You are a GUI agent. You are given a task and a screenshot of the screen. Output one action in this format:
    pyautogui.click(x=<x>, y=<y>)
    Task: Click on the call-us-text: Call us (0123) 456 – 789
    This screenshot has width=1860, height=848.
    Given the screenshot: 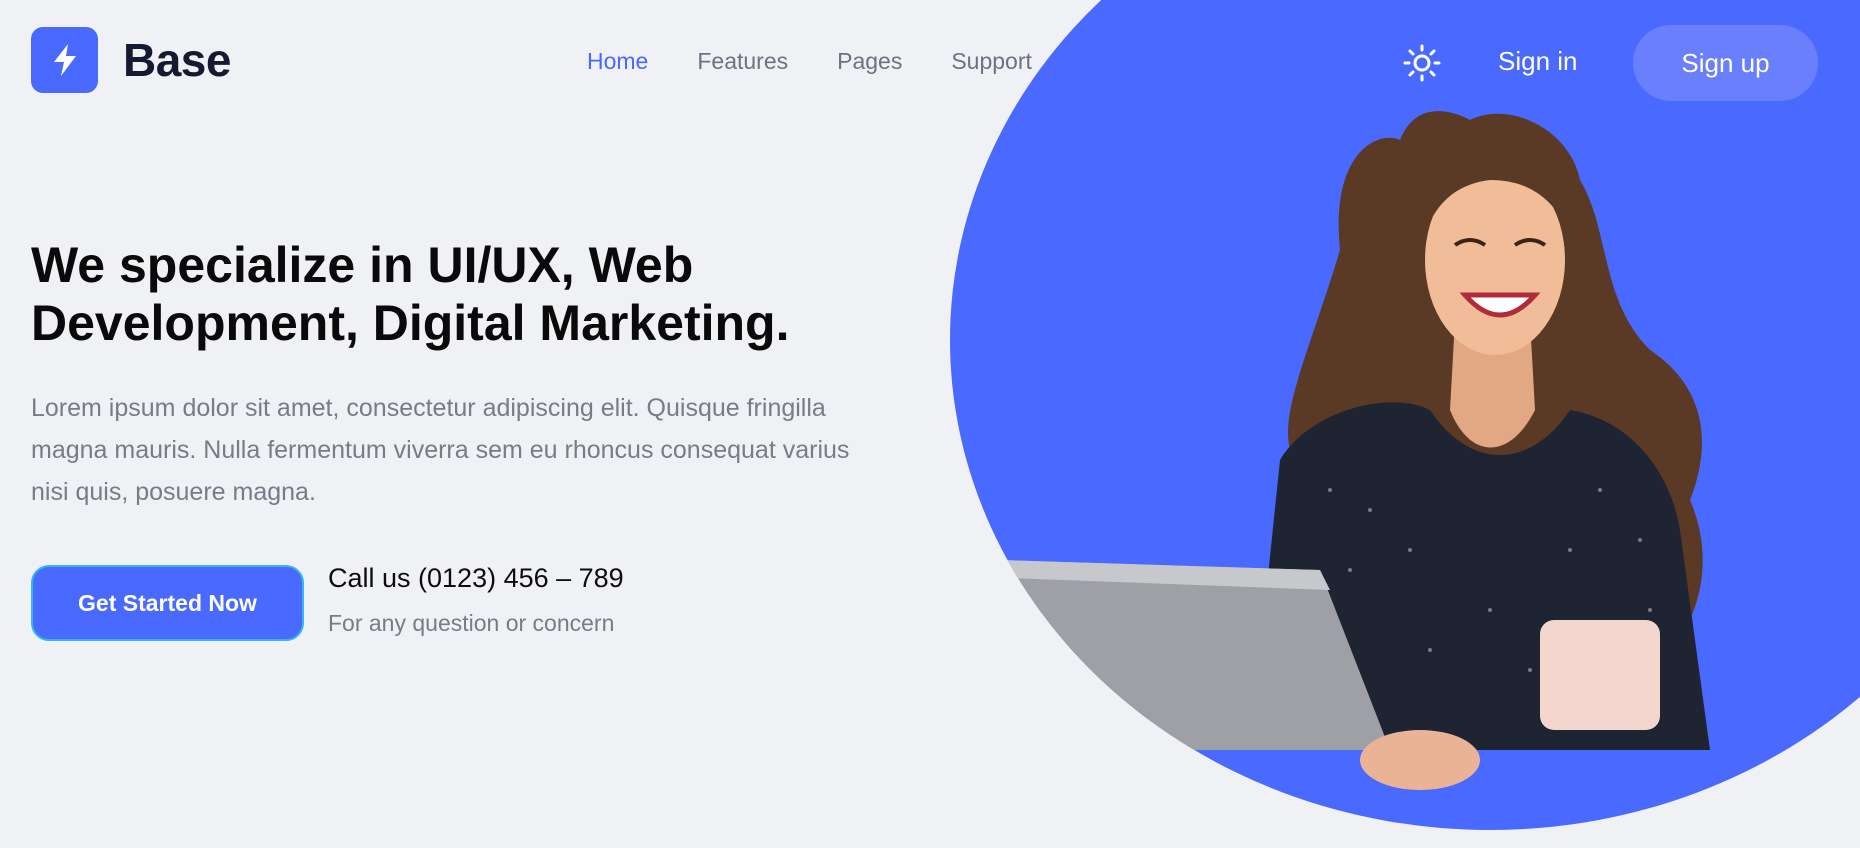 What is the action you would take?
    pyautogui.click(x=476, y=578)
    